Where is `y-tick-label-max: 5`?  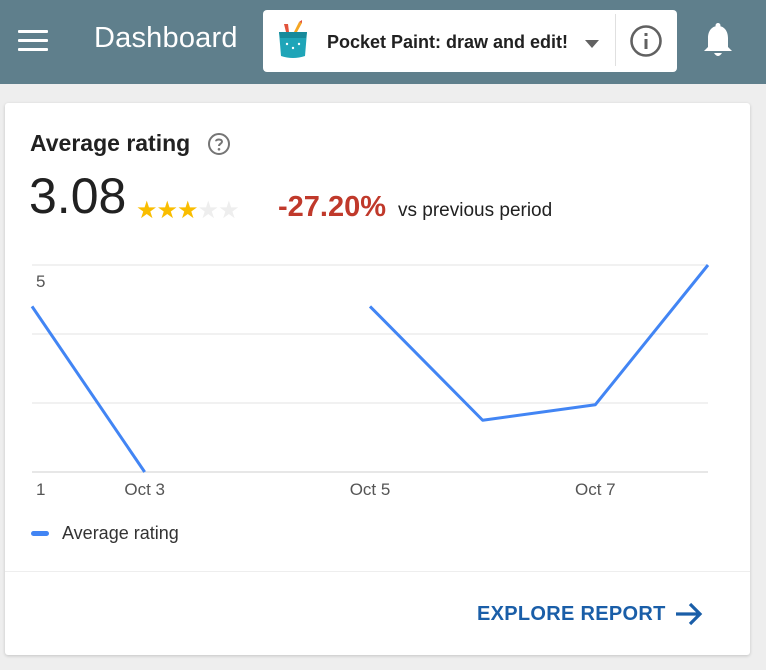
y-tick-label-max: 5 is located at coordinates (40, 281).